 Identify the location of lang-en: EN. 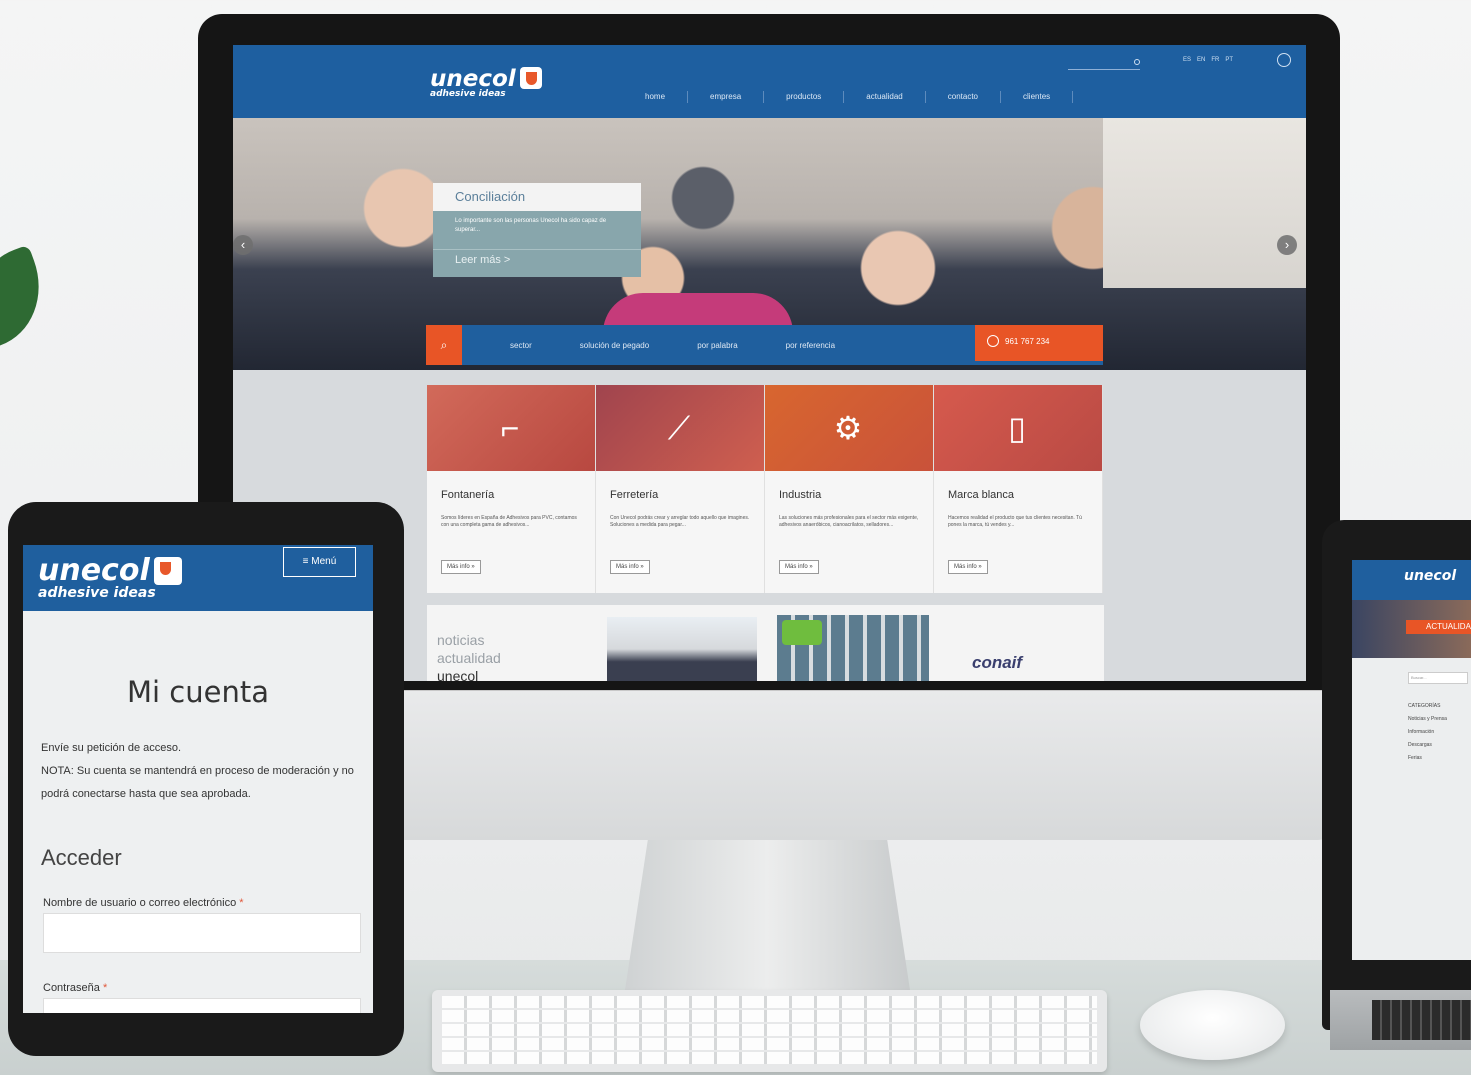
(1201, 60).